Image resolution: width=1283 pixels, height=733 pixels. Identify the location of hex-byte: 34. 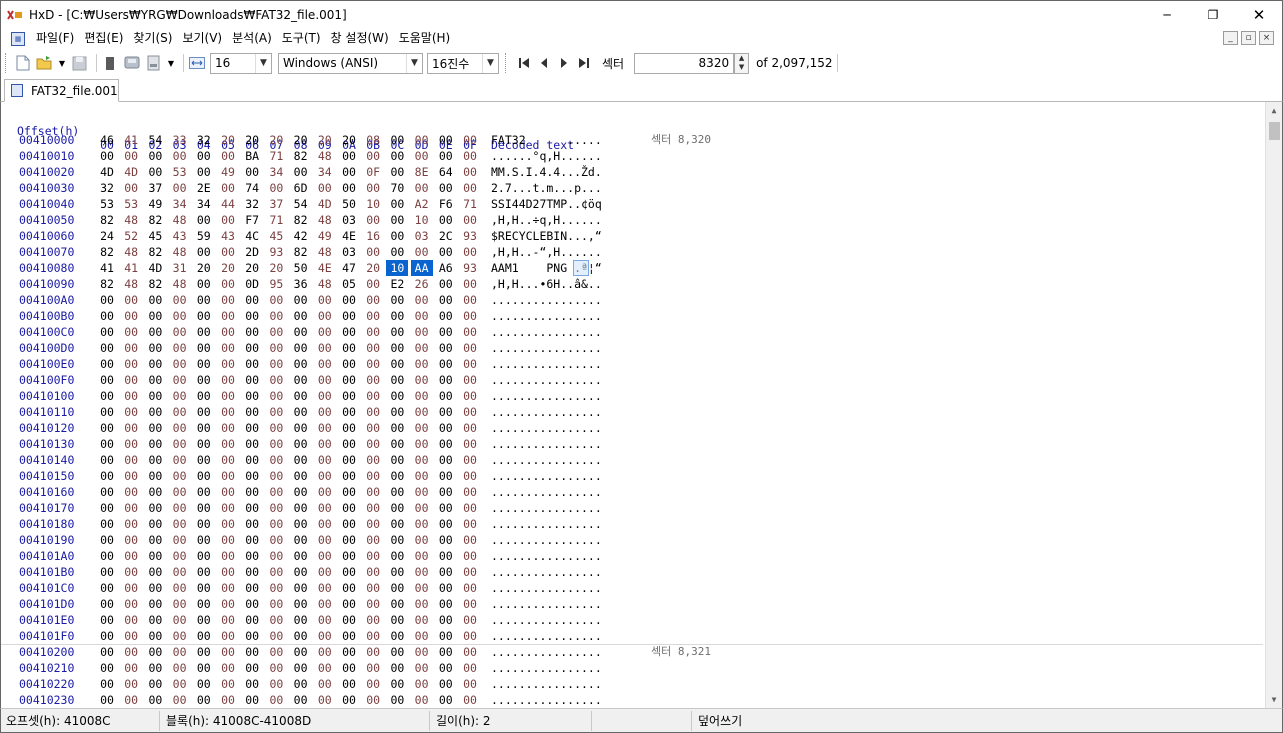
(276, 172).